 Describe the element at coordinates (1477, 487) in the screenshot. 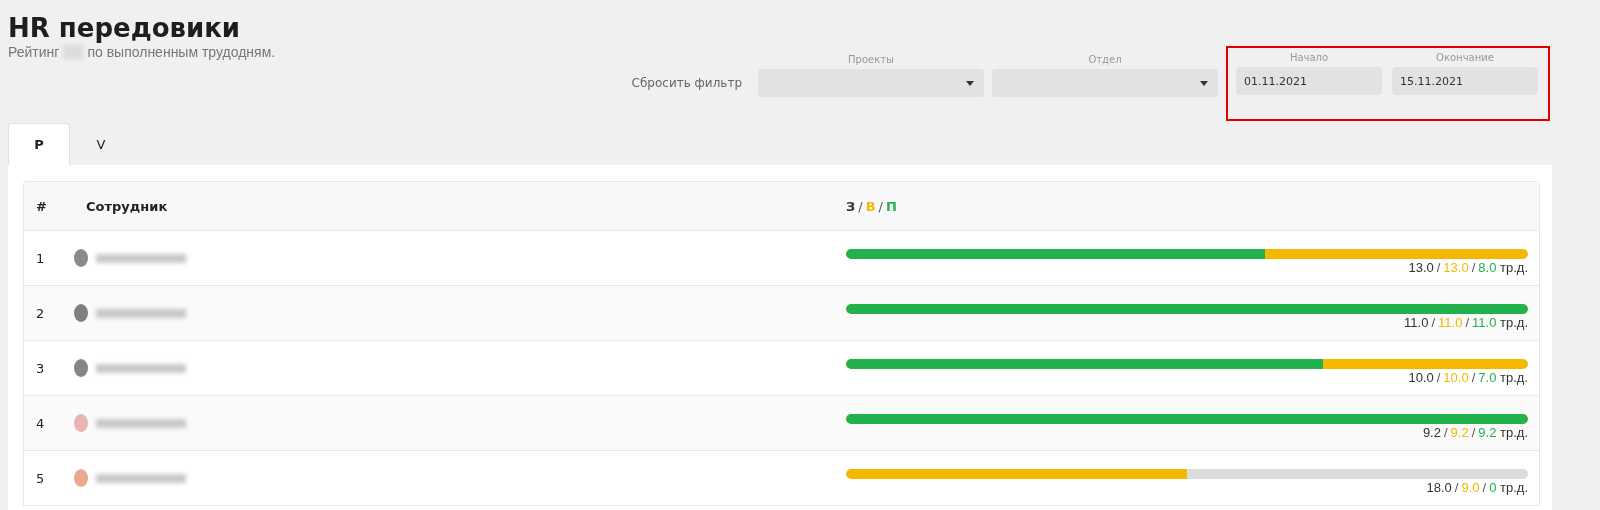

I see `value-text: 18.0 / 9.0 / 0 тр.д.` at that location.